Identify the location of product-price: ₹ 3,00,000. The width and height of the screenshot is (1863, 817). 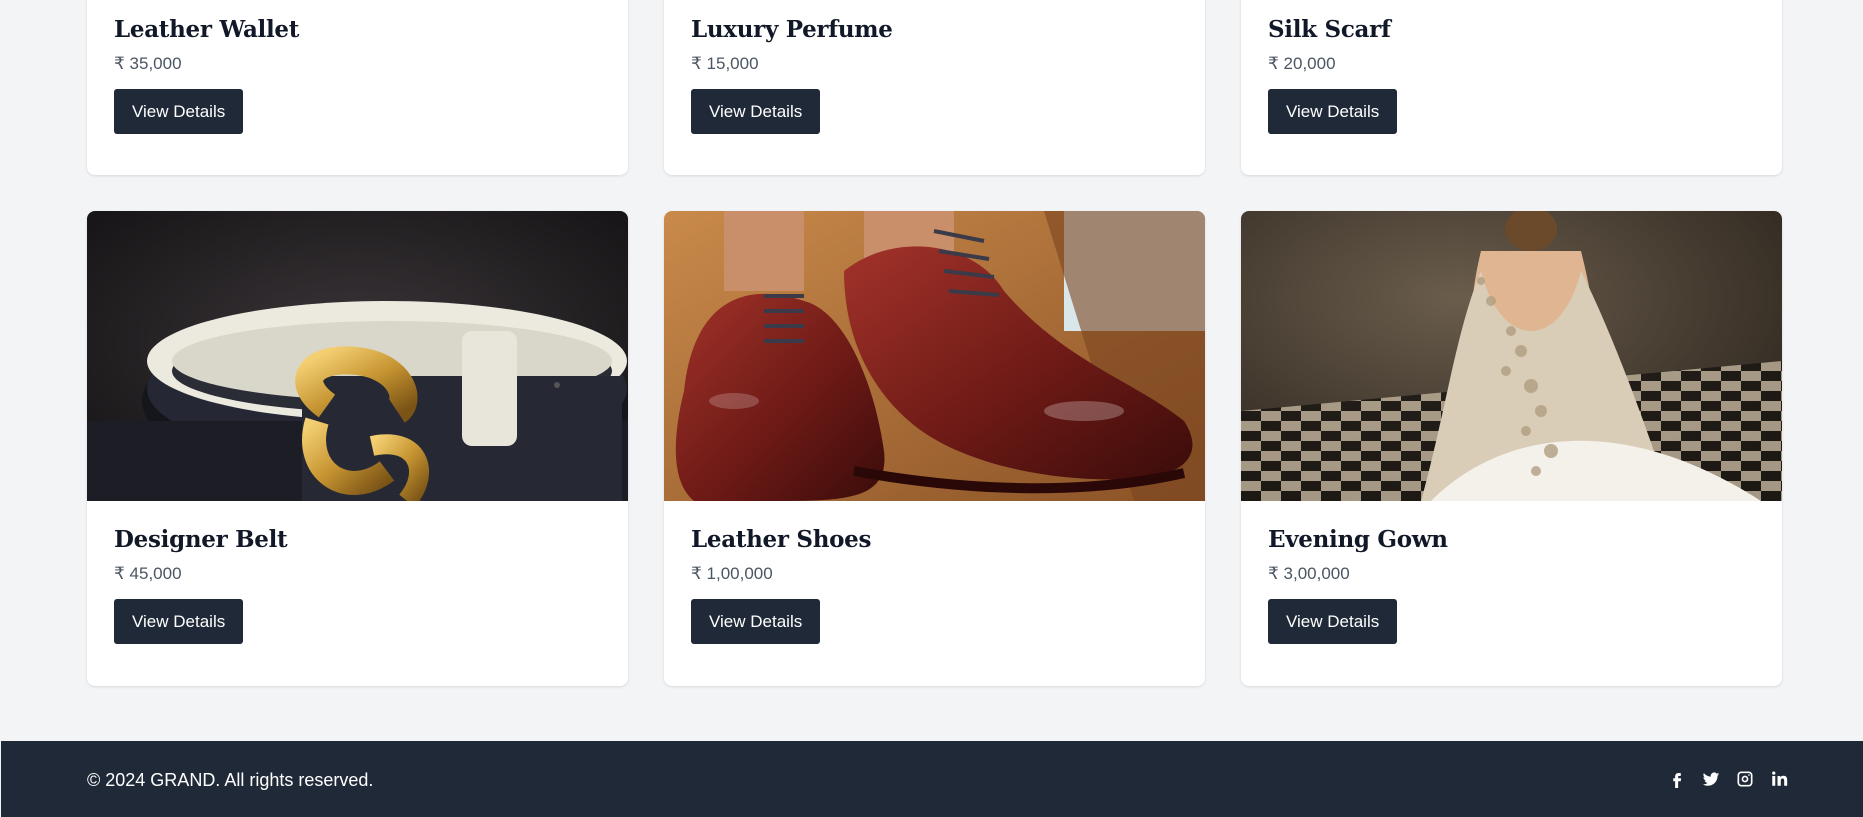
(1309, 573).